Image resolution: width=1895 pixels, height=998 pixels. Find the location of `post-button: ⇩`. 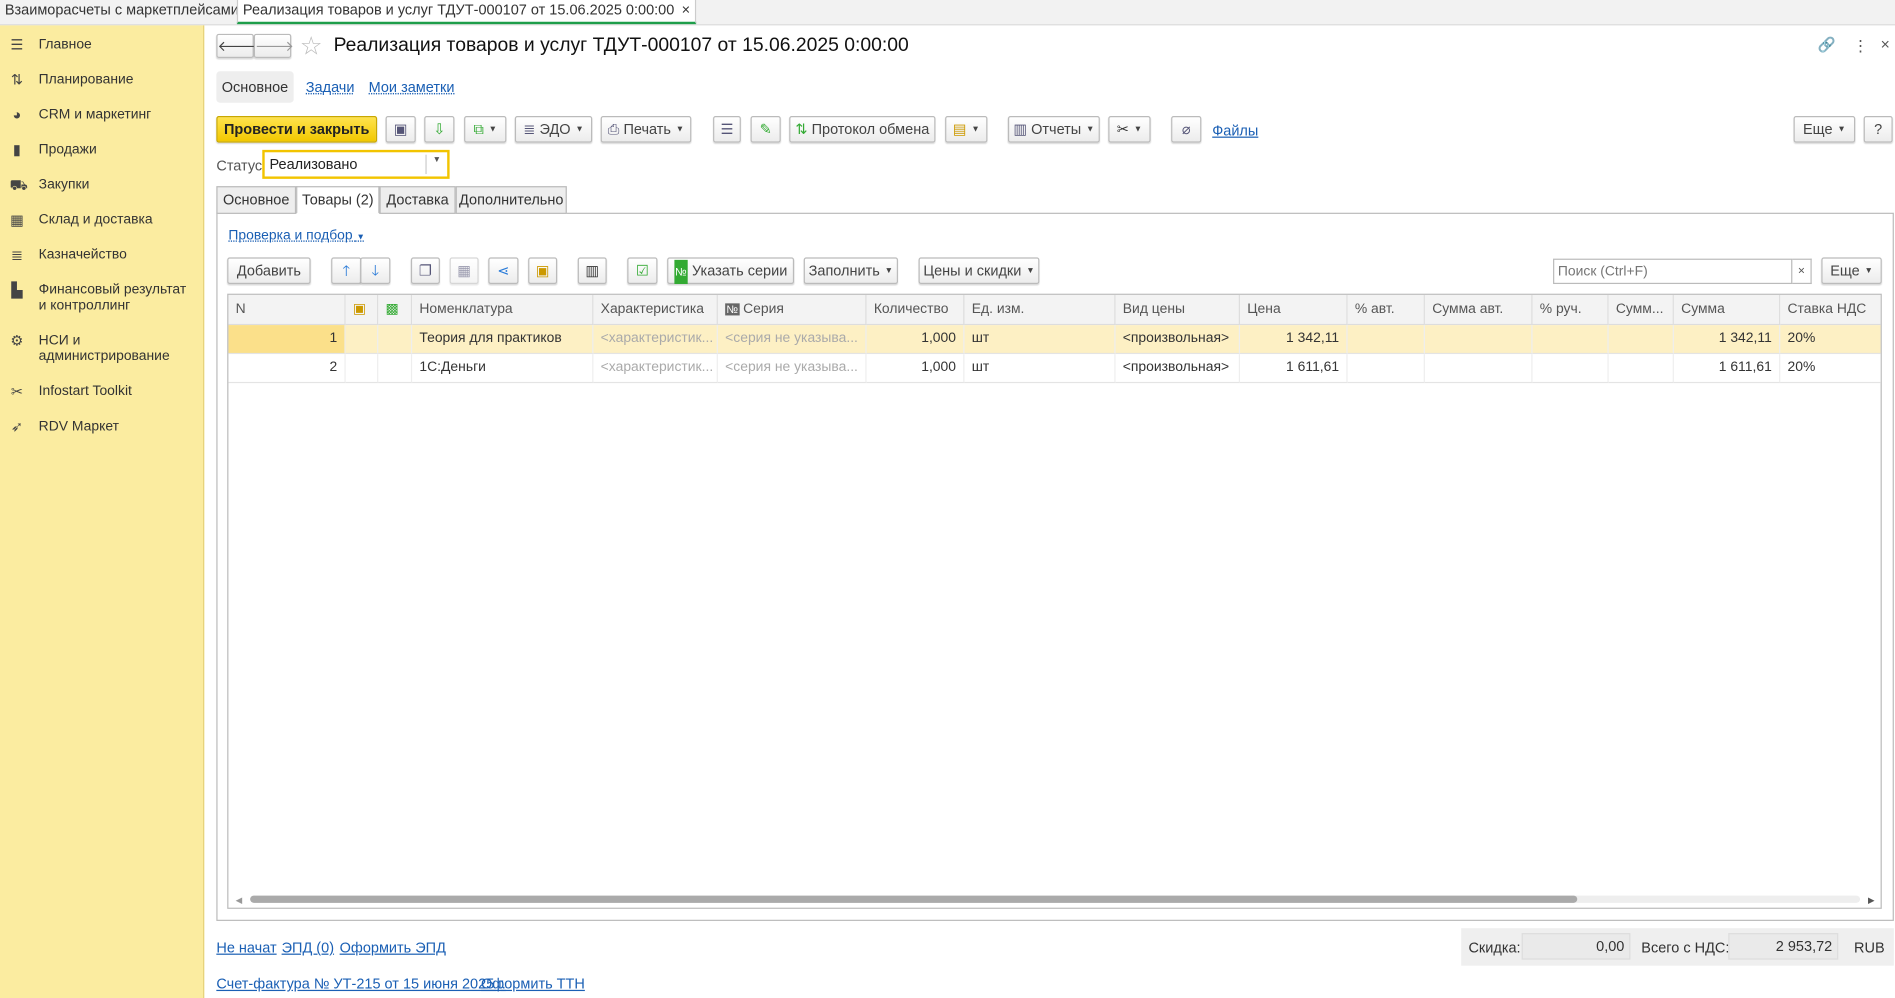

post-button: ⇩ is located at coordinates (439, 129).